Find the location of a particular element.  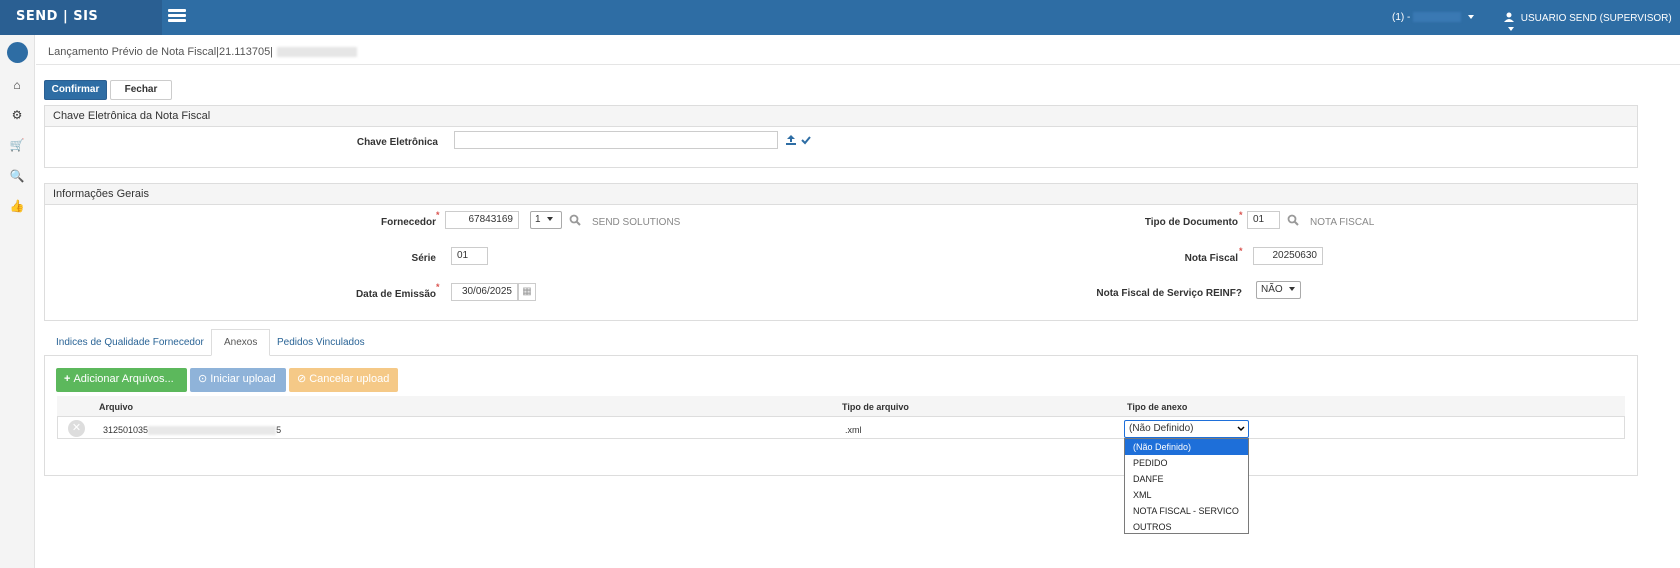

brand-logo: SEND | SIS is located at coordinates (81, 17).